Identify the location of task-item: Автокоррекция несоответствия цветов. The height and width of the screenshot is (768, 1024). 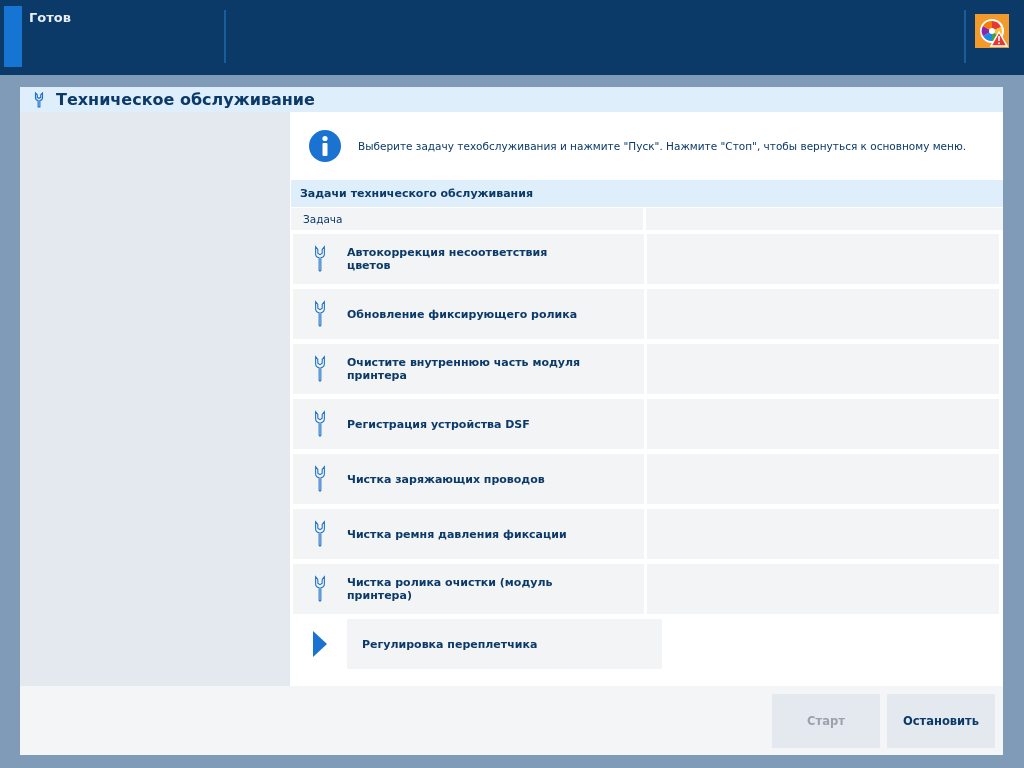
(468, 259).